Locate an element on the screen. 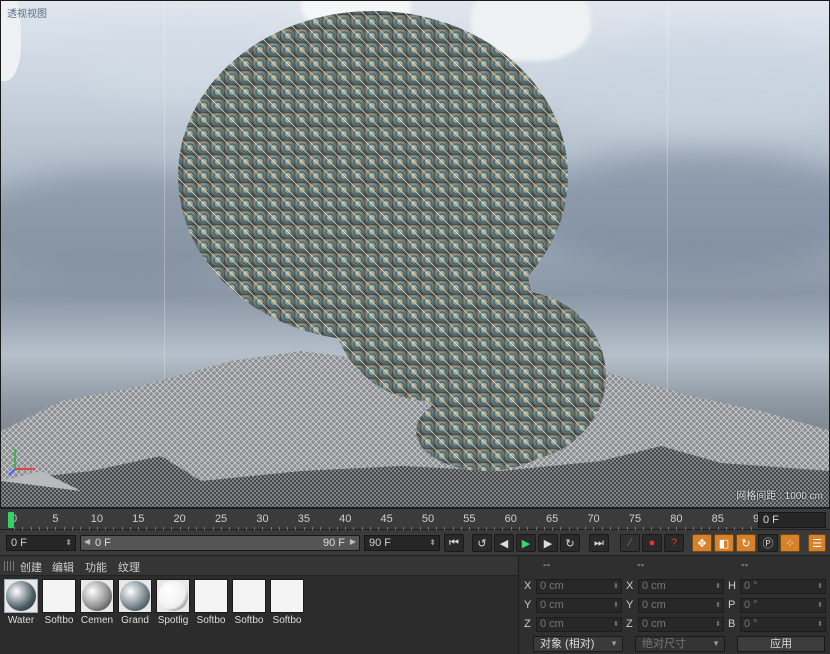 The width and height of the screenshot is (830, 654). range-right-arrow-icon: ▶ is located at coordinates (353, 541).